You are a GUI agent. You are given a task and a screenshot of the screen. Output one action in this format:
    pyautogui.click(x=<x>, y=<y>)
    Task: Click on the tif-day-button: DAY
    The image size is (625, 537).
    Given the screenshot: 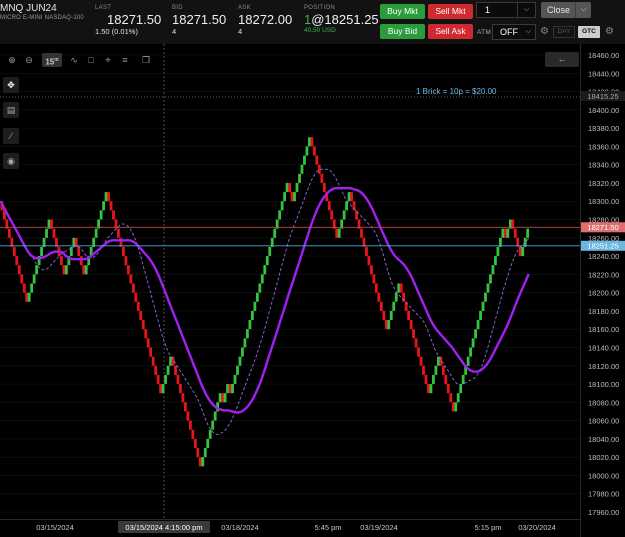 What is the action you would take?
    pyautogui.click(x=564, y=32)
    